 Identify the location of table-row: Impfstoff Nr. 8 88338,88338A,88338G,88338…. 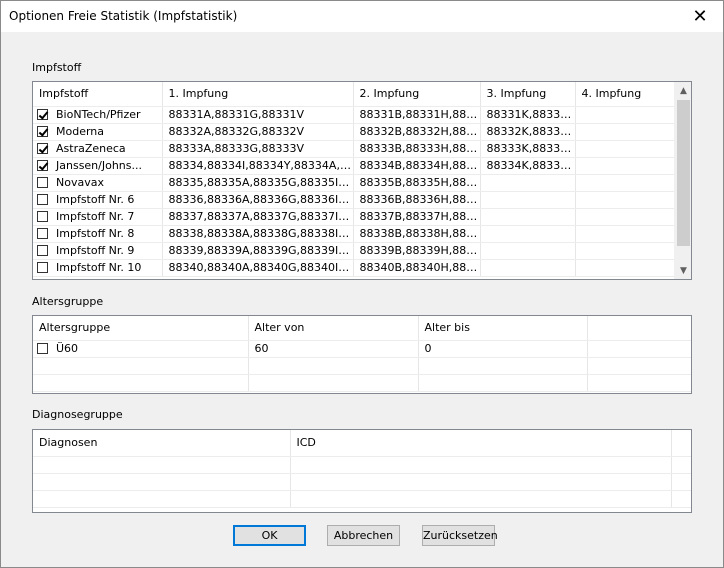
(354, 234).